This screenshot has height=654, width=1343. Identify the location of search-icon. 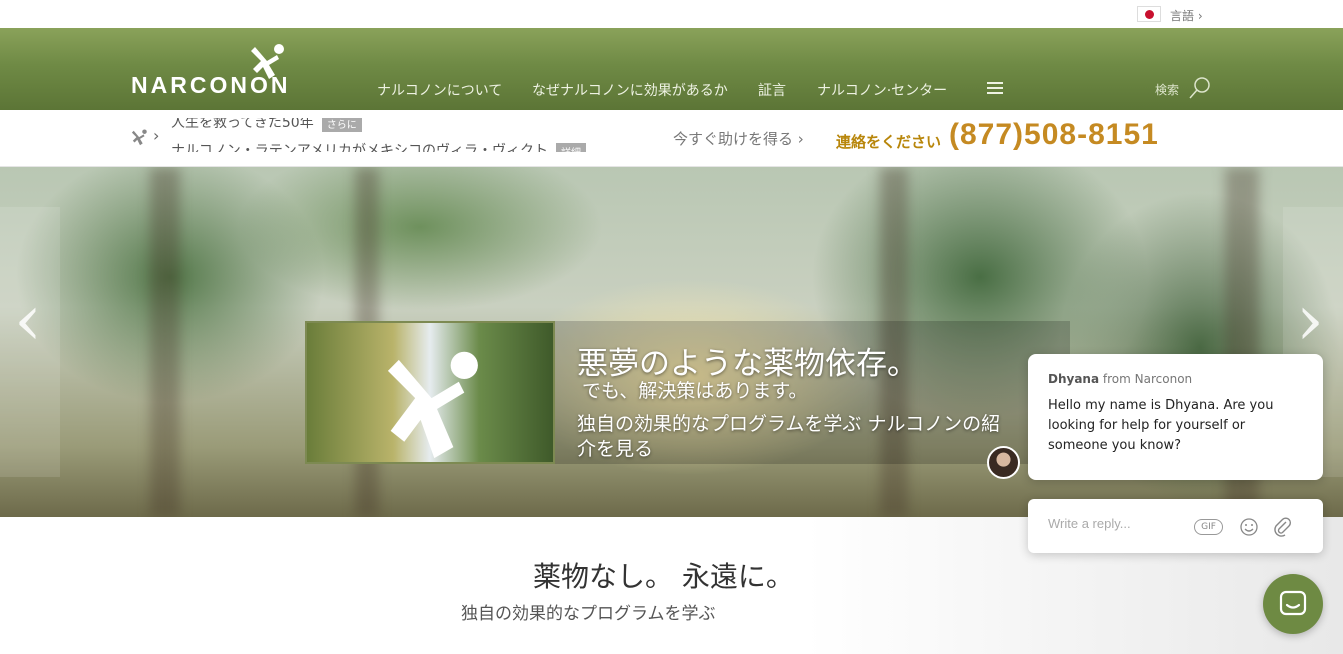
(1200, 88).